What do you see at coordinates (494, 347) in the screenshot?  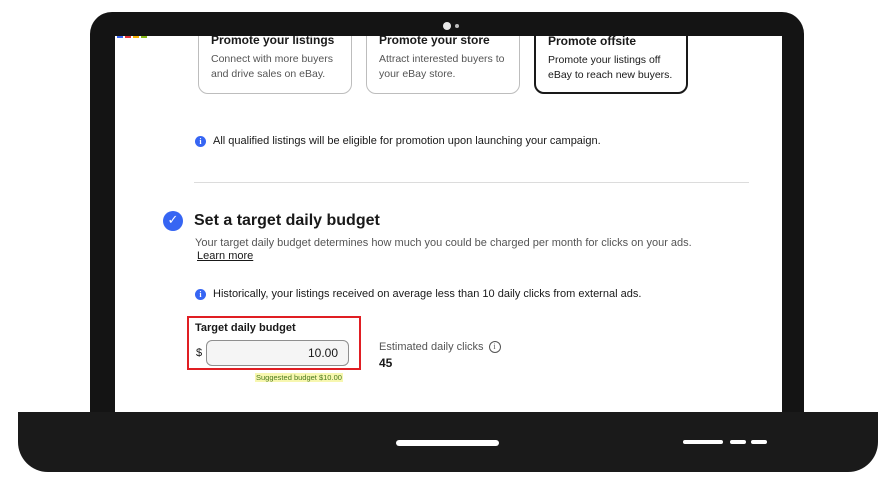 I see `info-outline-icon: i` at bounding box center [494, 347].